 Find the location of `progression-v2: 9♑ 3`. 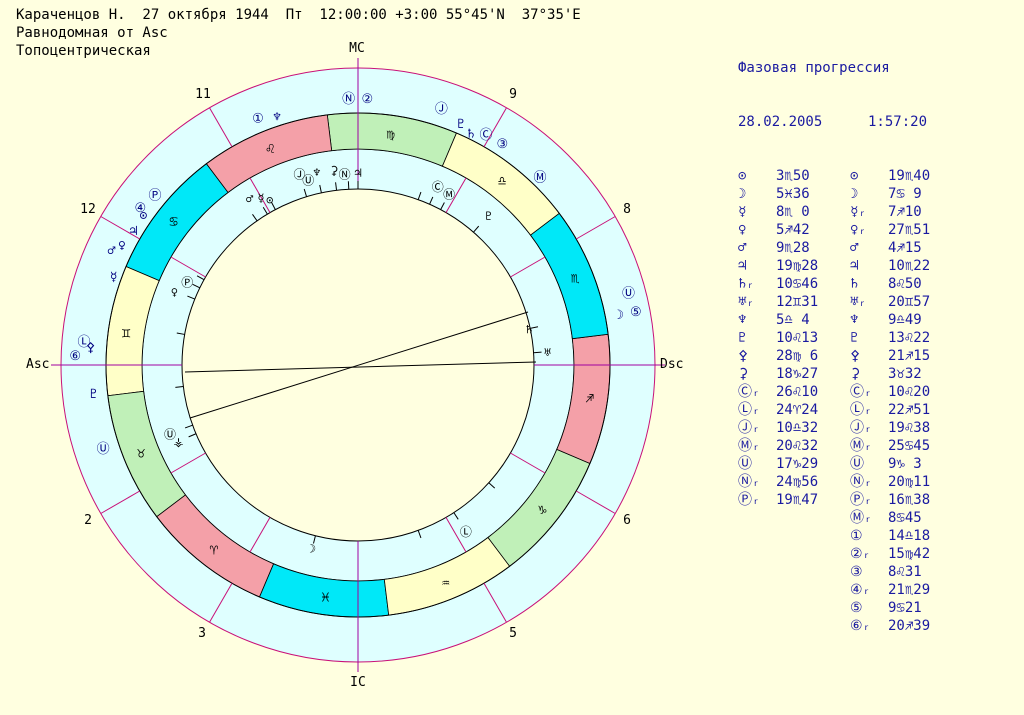

progression-v2: 9♑ 3 is located at coordinates (905, 464).